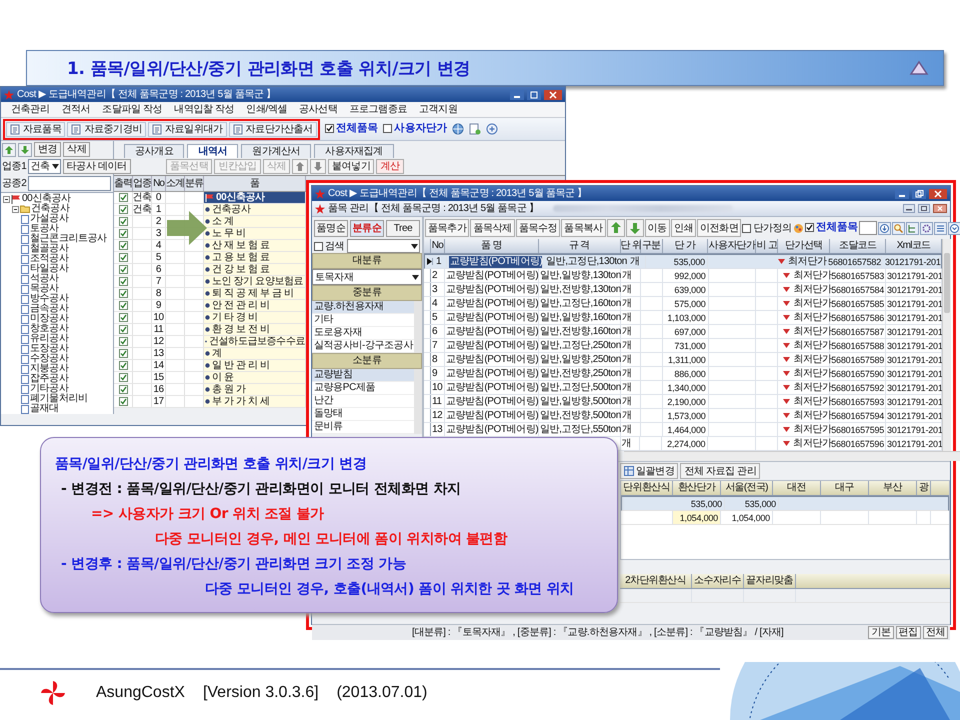 This screenshot has width=960, height=720. I want to click on menu-item: 공사선택, so click(318, 109).